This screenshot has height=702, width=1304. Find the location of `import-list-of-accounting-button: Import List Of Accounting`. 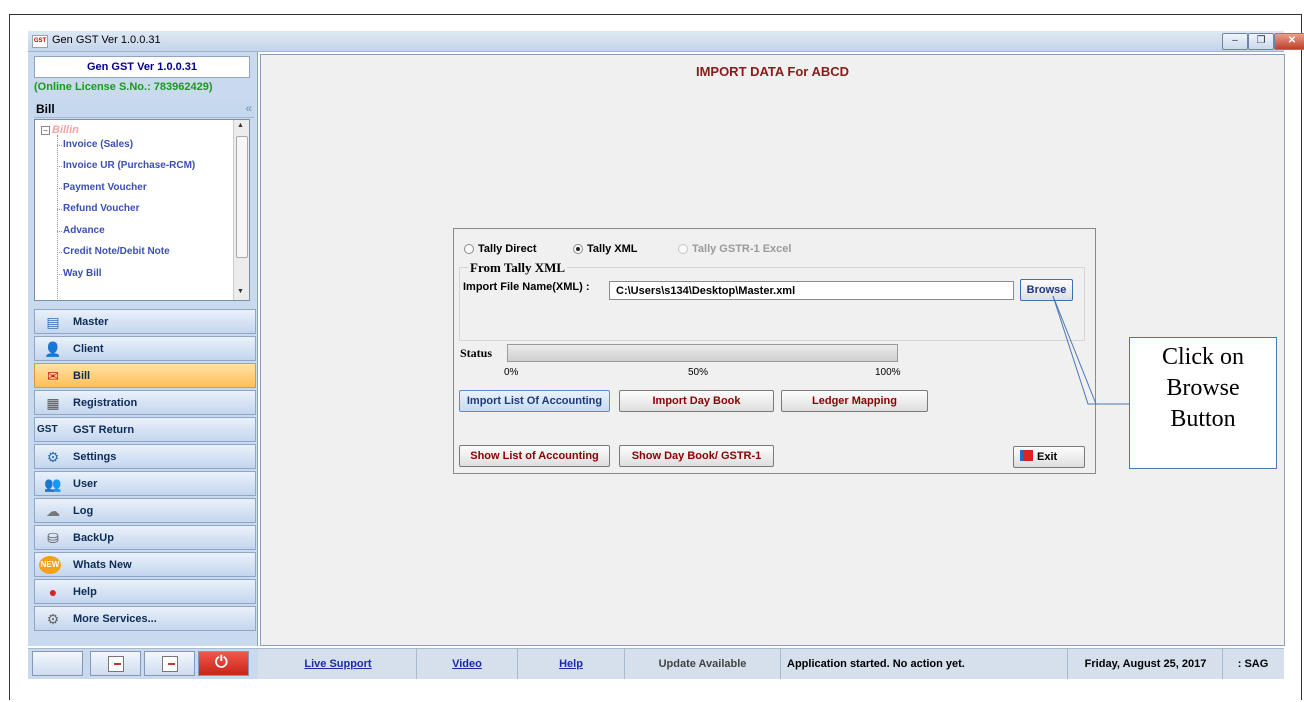

import-list-of-accounting-button: Import List Of Accounting is located at coordinates (534, 401).